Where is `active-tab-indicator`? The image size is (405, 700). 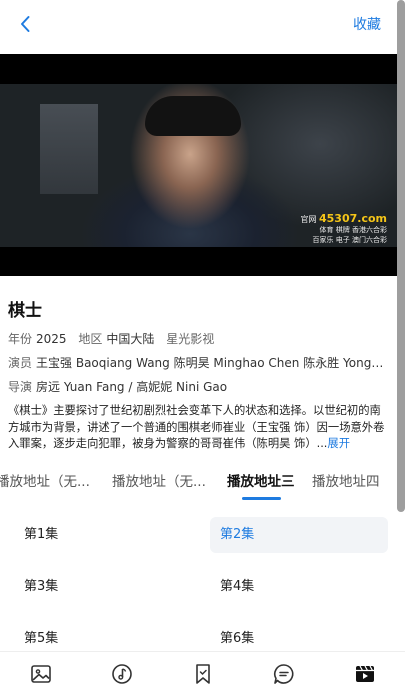
active-tab-indicator is located at coordinates (261, 498).